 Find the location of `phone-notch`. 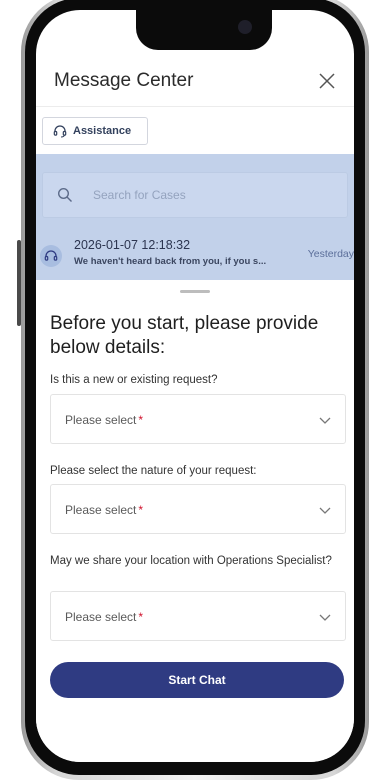

phone-notch is located at coordinates (204, 30).